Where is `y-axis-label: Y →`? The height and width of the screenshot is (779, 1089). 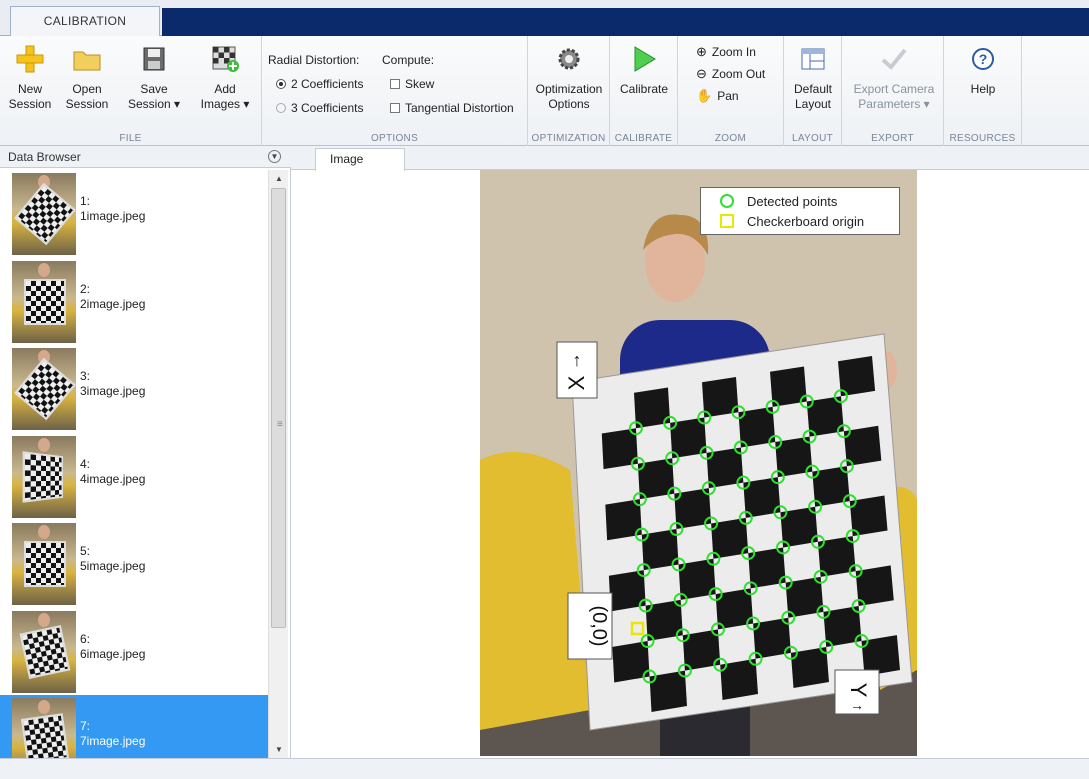 y-axis-label: Y → is located at coordinates (857, 692).